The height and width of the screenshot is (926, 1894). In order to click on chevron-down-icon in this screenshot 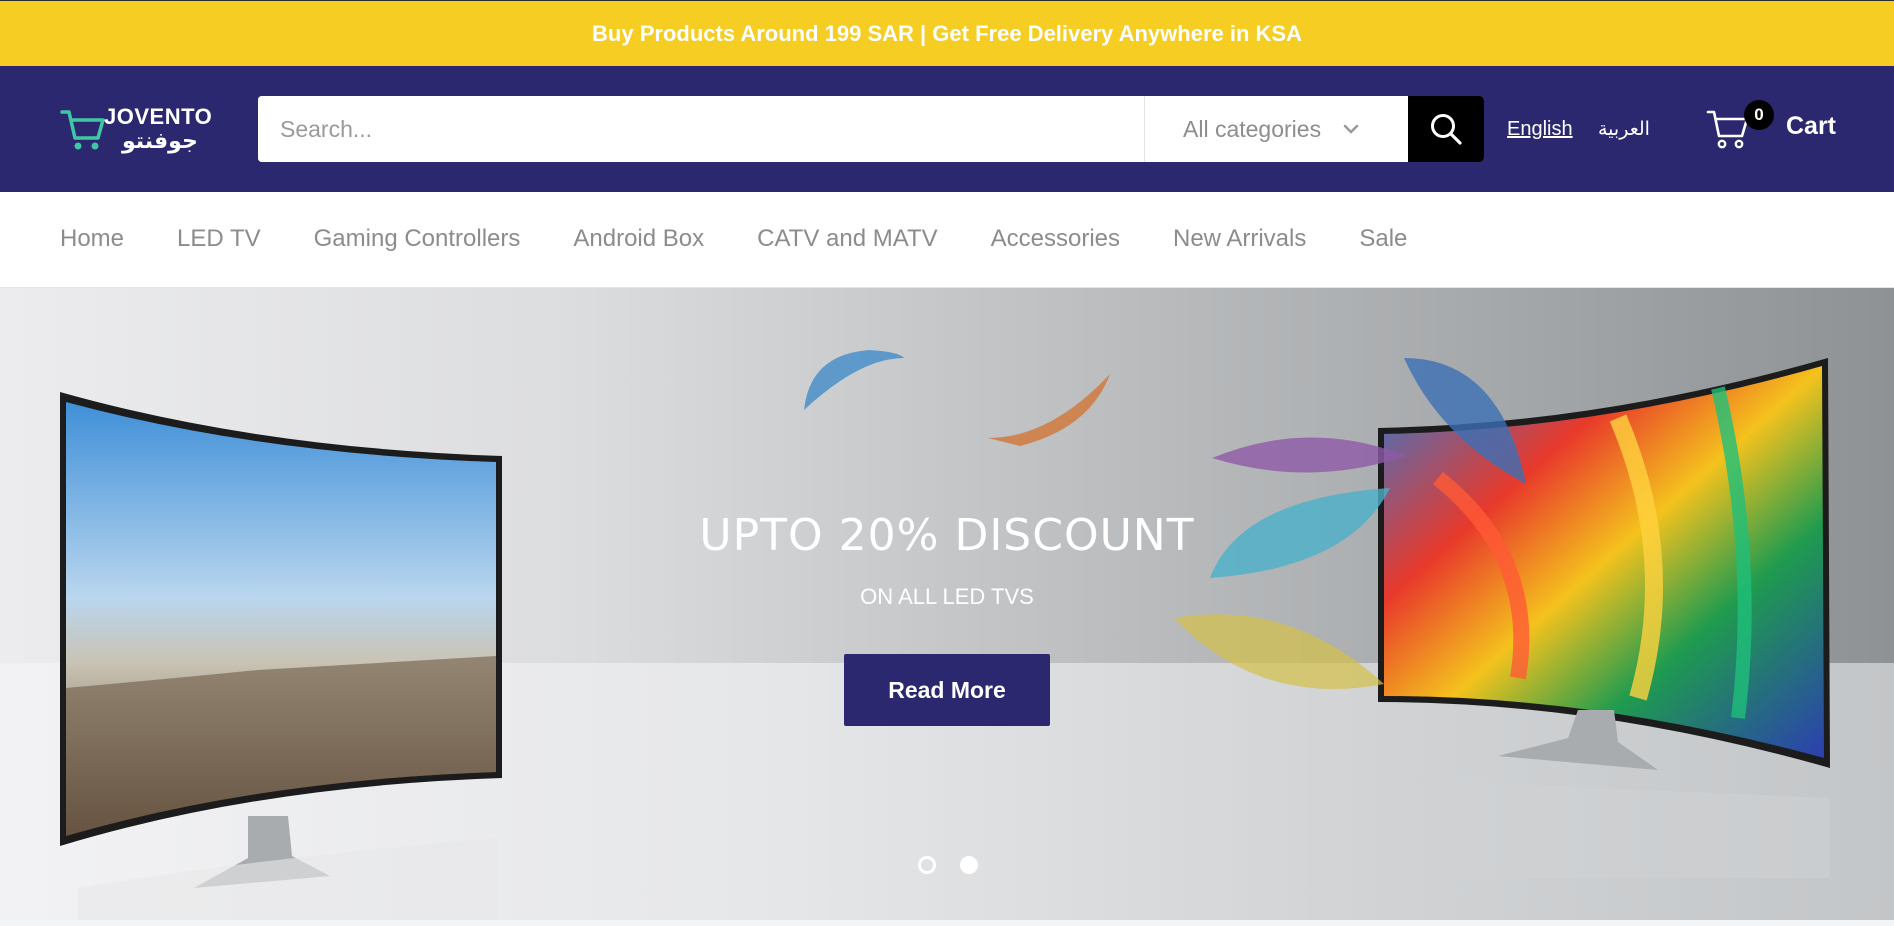, I will do `click(1351, 129)`.